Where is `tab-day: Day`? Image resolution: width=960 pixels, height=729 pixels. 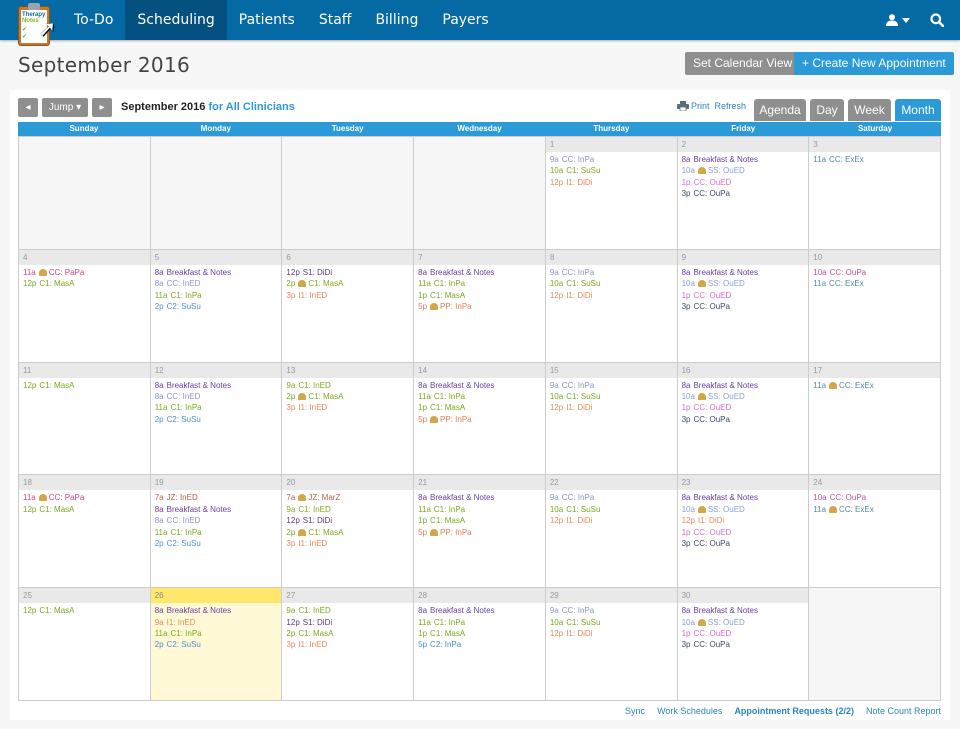 tab-day: Day is located at coordinates (827, 110).